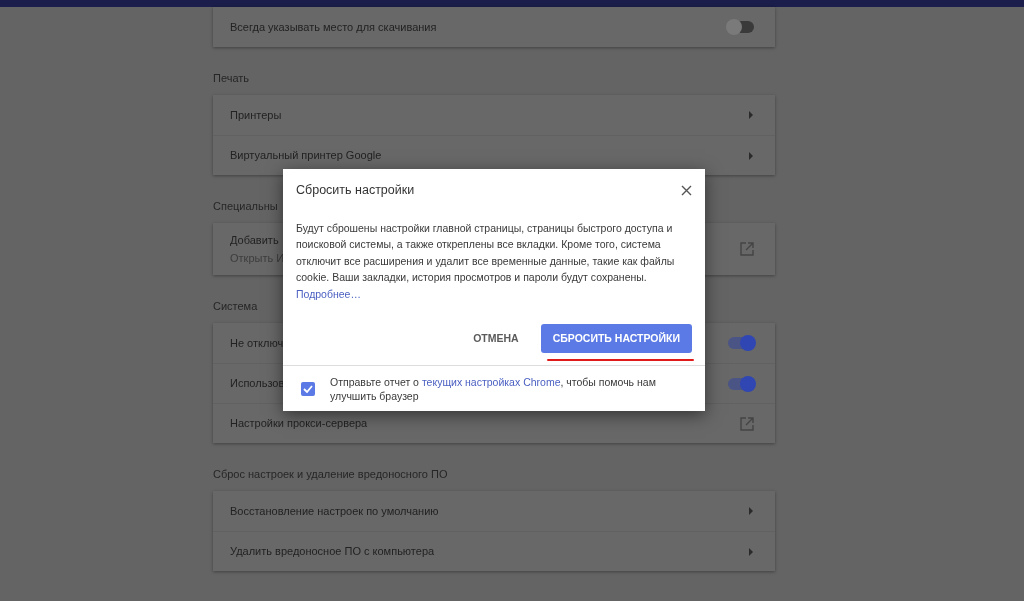 This screenshot has width=1024, height=601. I want to click on section-heading: Система, so click(236, 306).